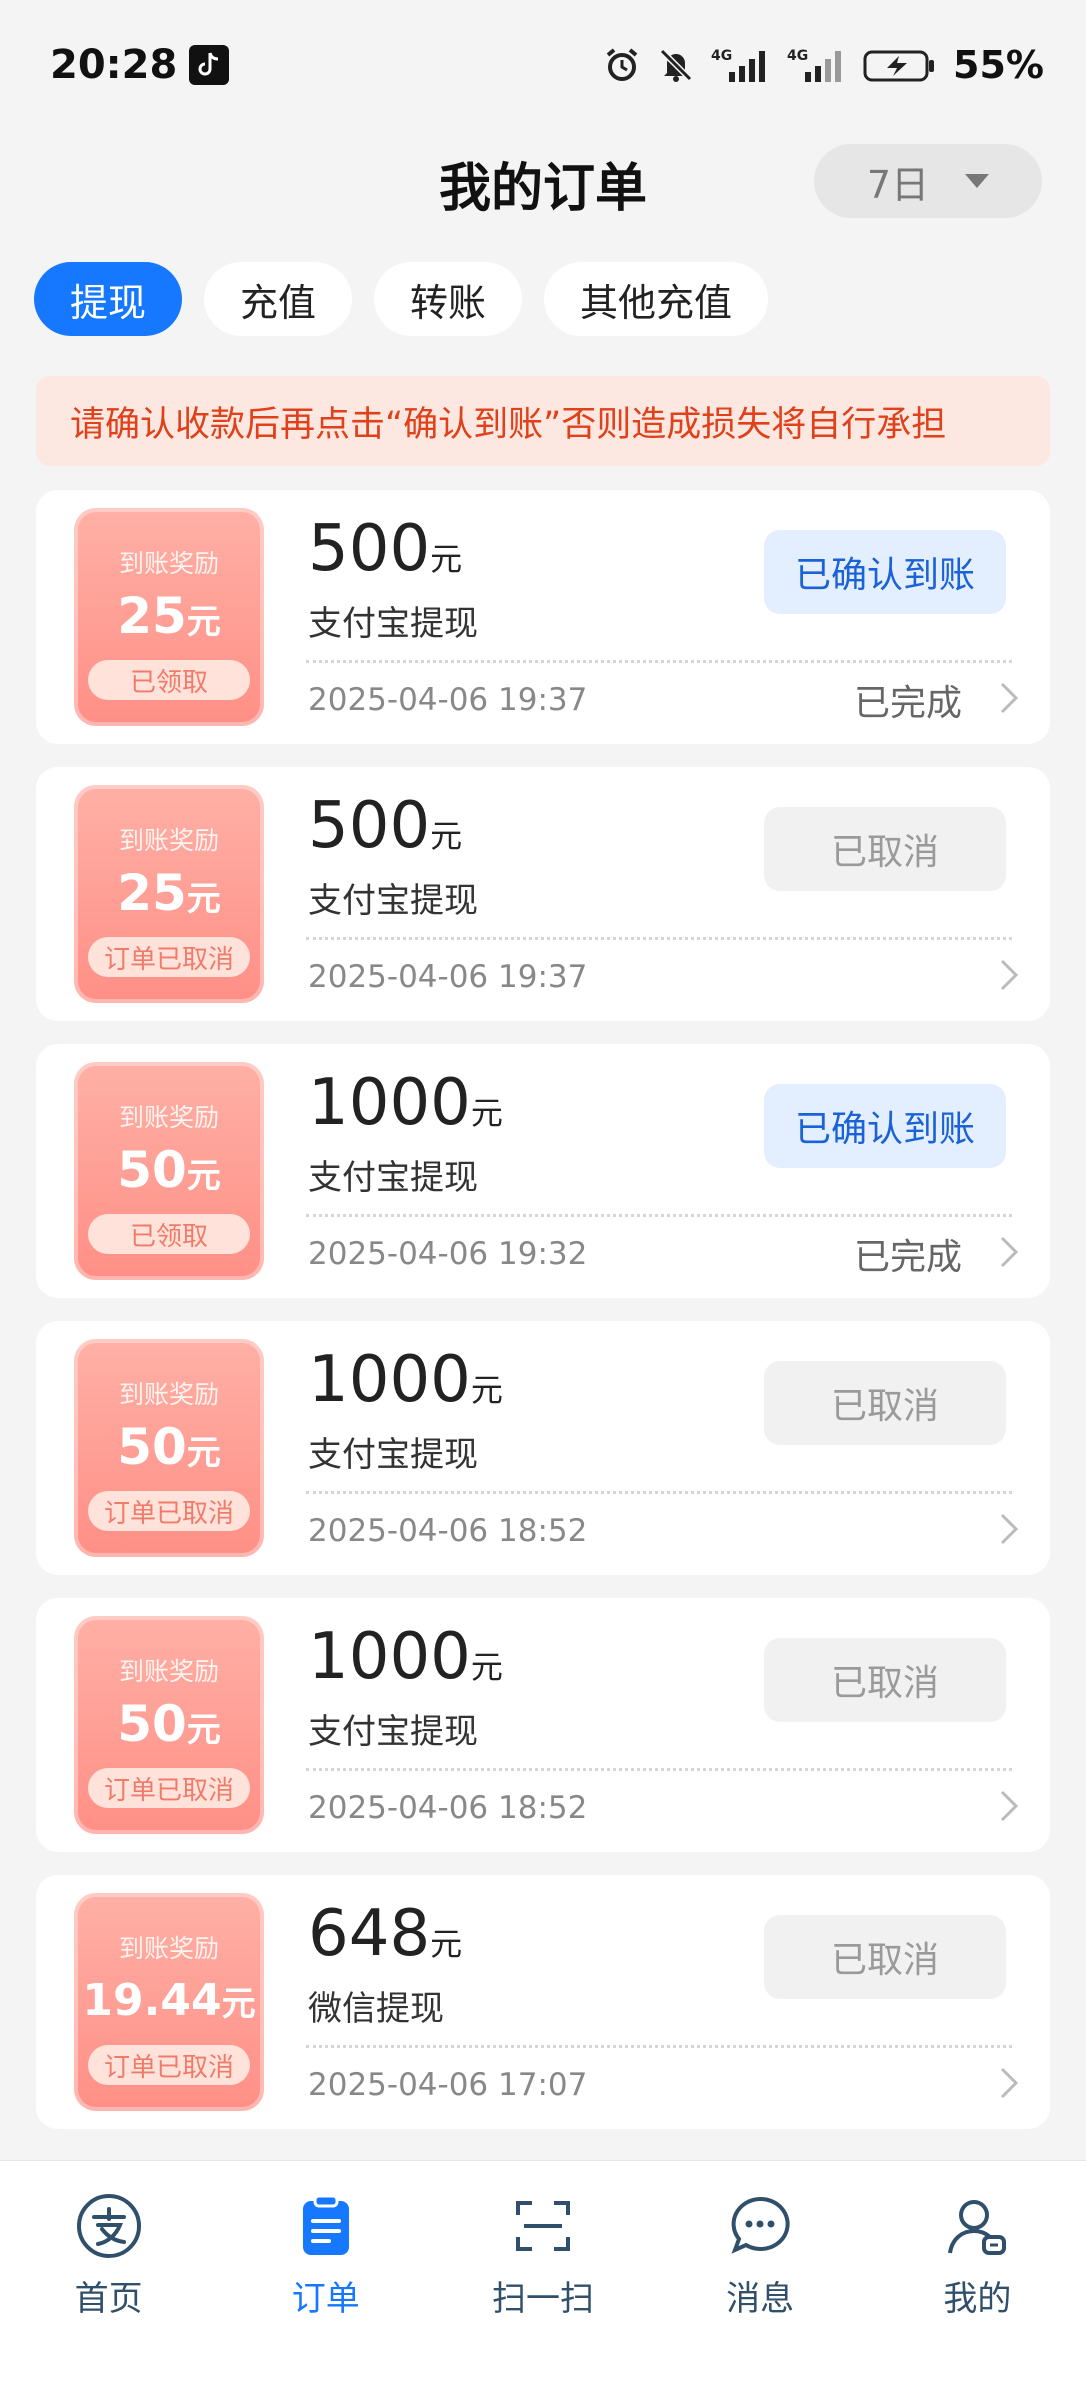 The height and width of the screenshot is (2400, 1086). I want to click on nav-orders: 订单, so click(325, 2280).